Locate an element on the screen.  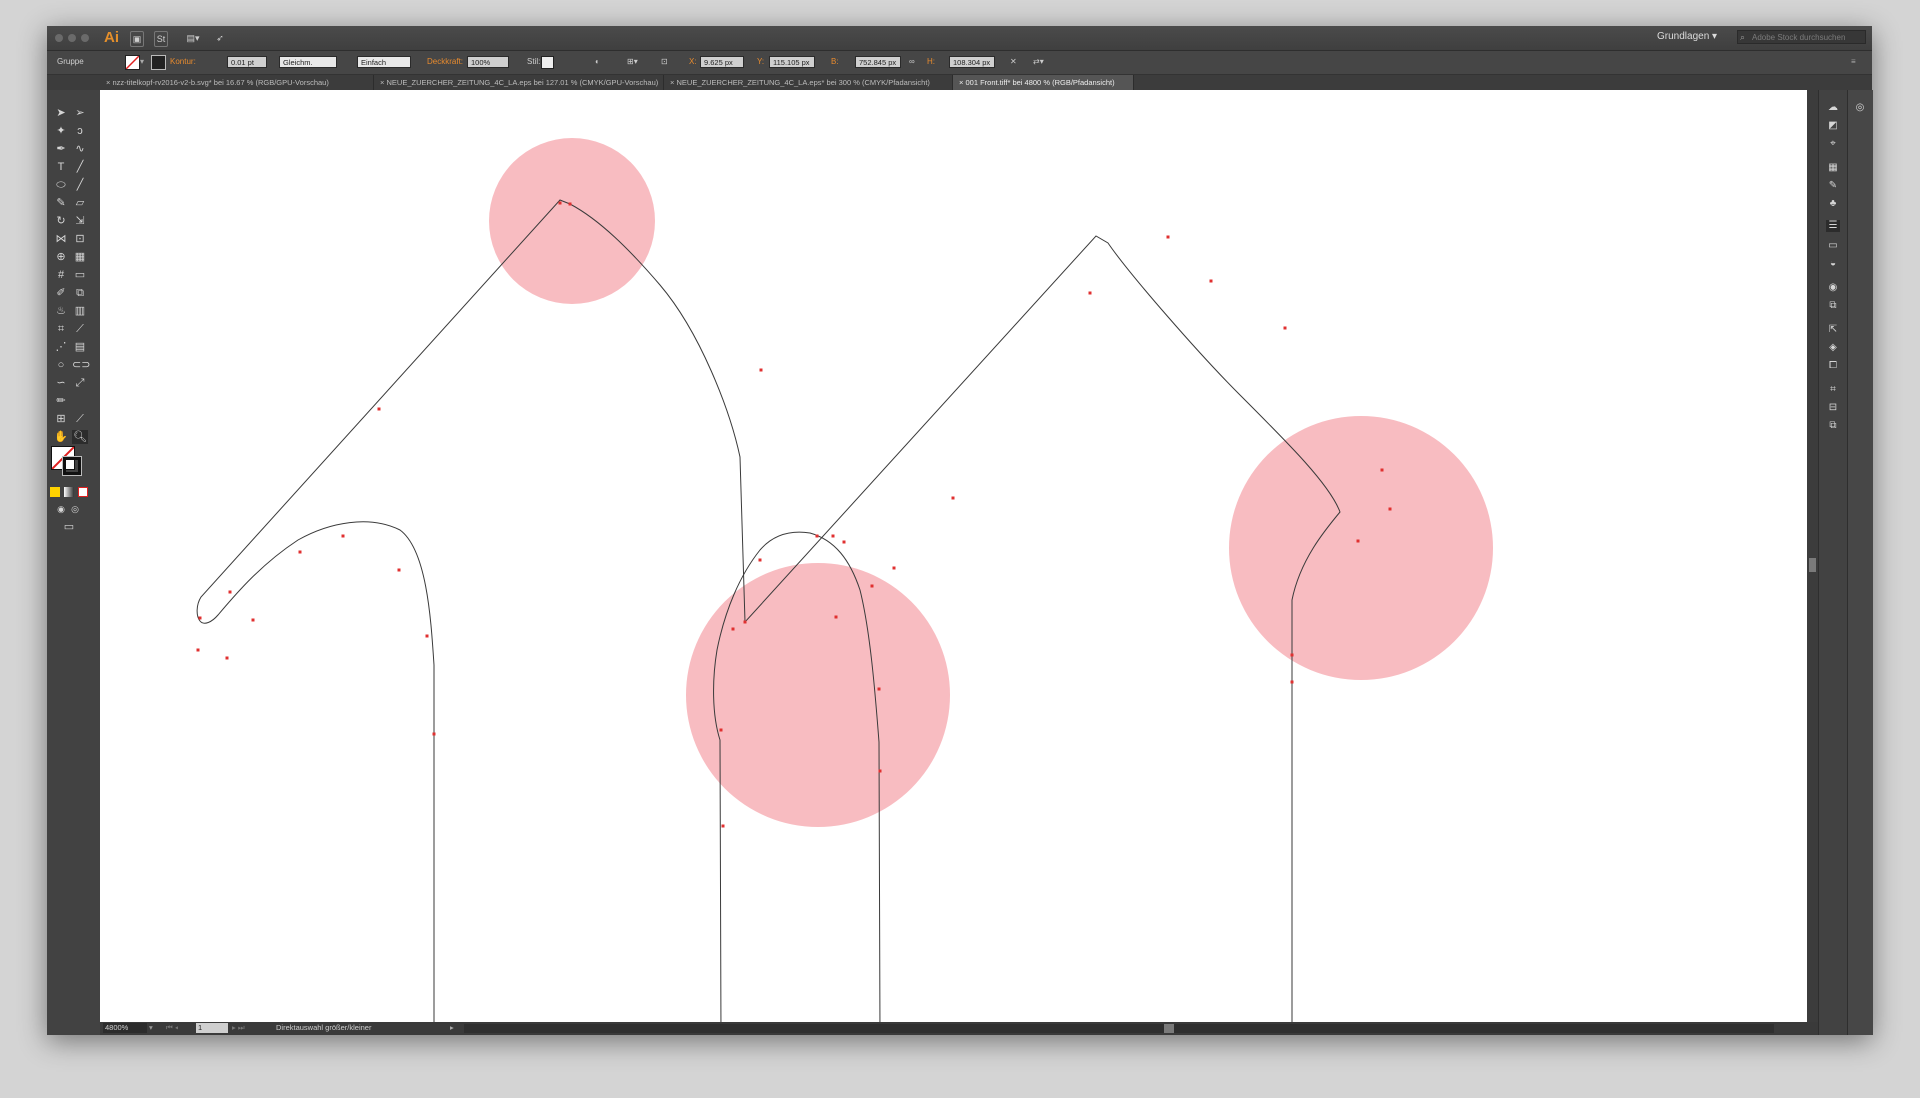
scale-tool-icon: ⇲ is located at coordinates (80, 221).